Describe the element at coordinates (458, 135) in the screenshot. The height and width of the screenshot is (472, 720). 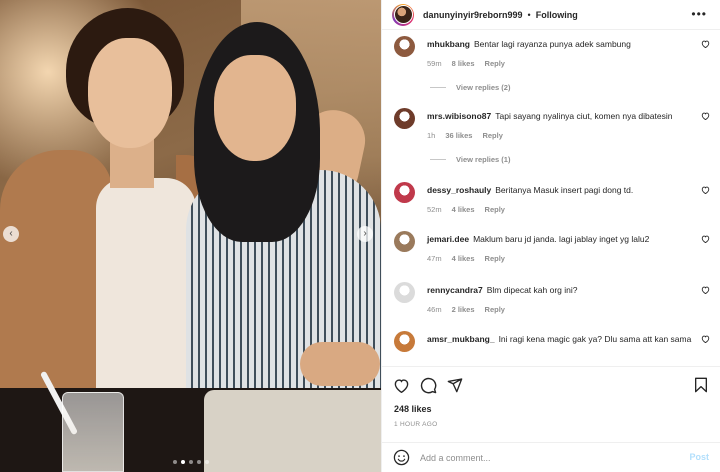
I see `comment-likes: 36 likes` at that location.